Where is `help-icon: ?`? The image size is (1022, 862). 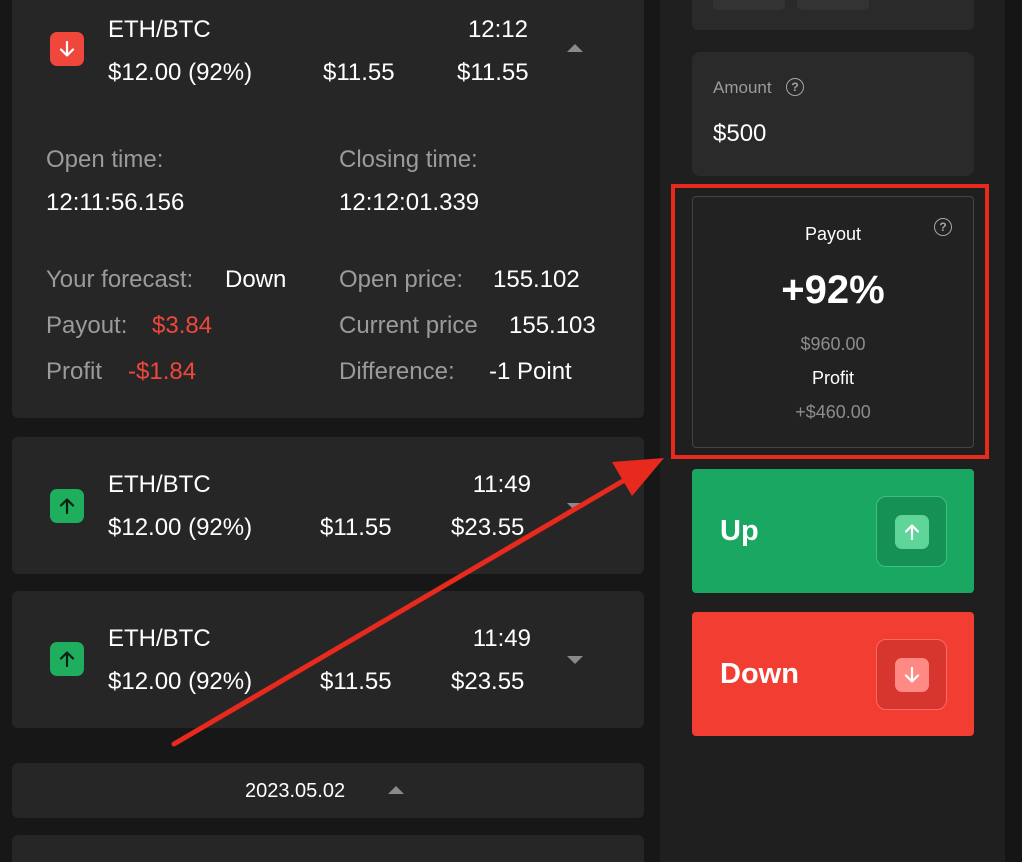 help-icon: ? is located at coordinates (795, 87).